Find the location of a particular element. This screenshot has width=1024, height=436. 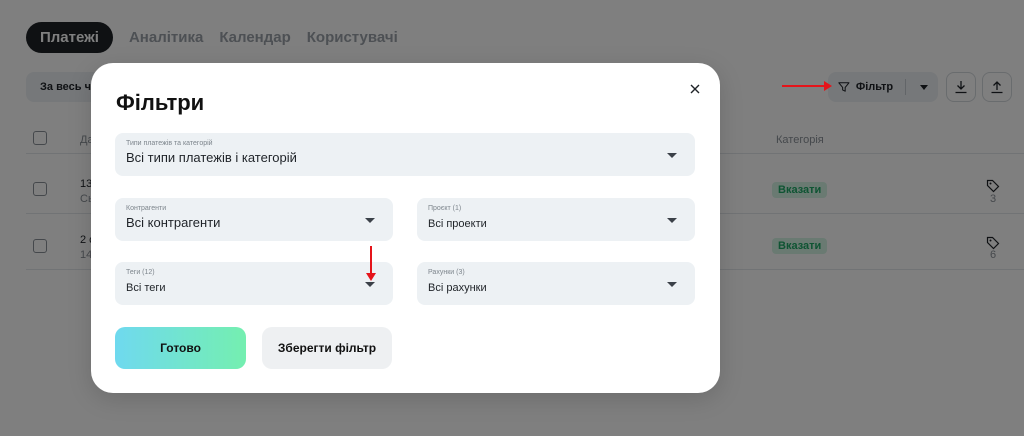

field-value: Всі типи платежів і категорій is located at coordinates (211, 157).